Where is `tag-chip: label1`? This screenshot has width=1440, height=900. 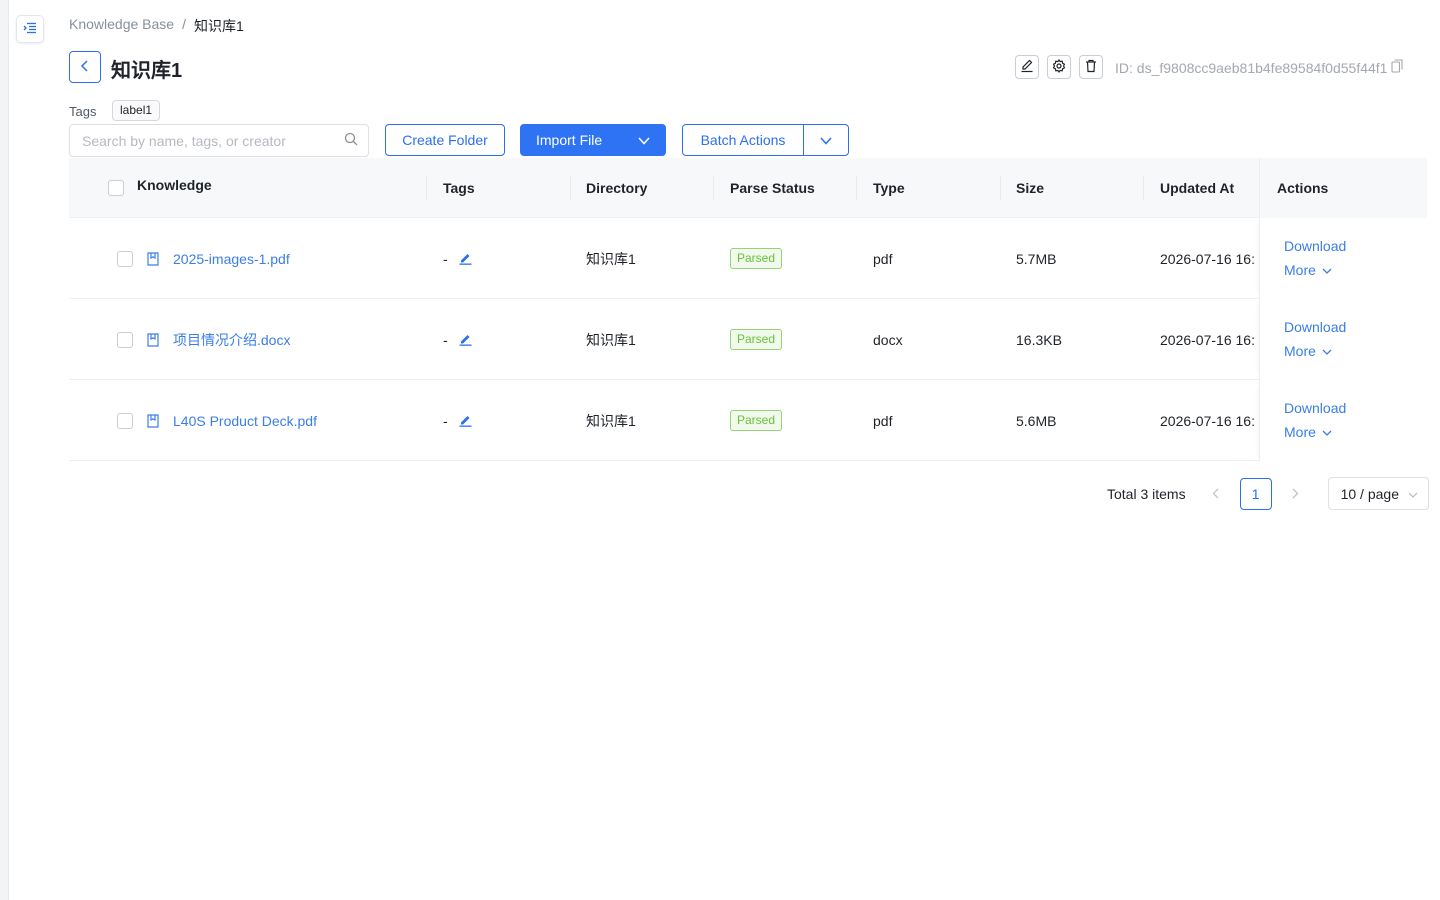 tag-chip: label1 is located at coordinates (136, 110).